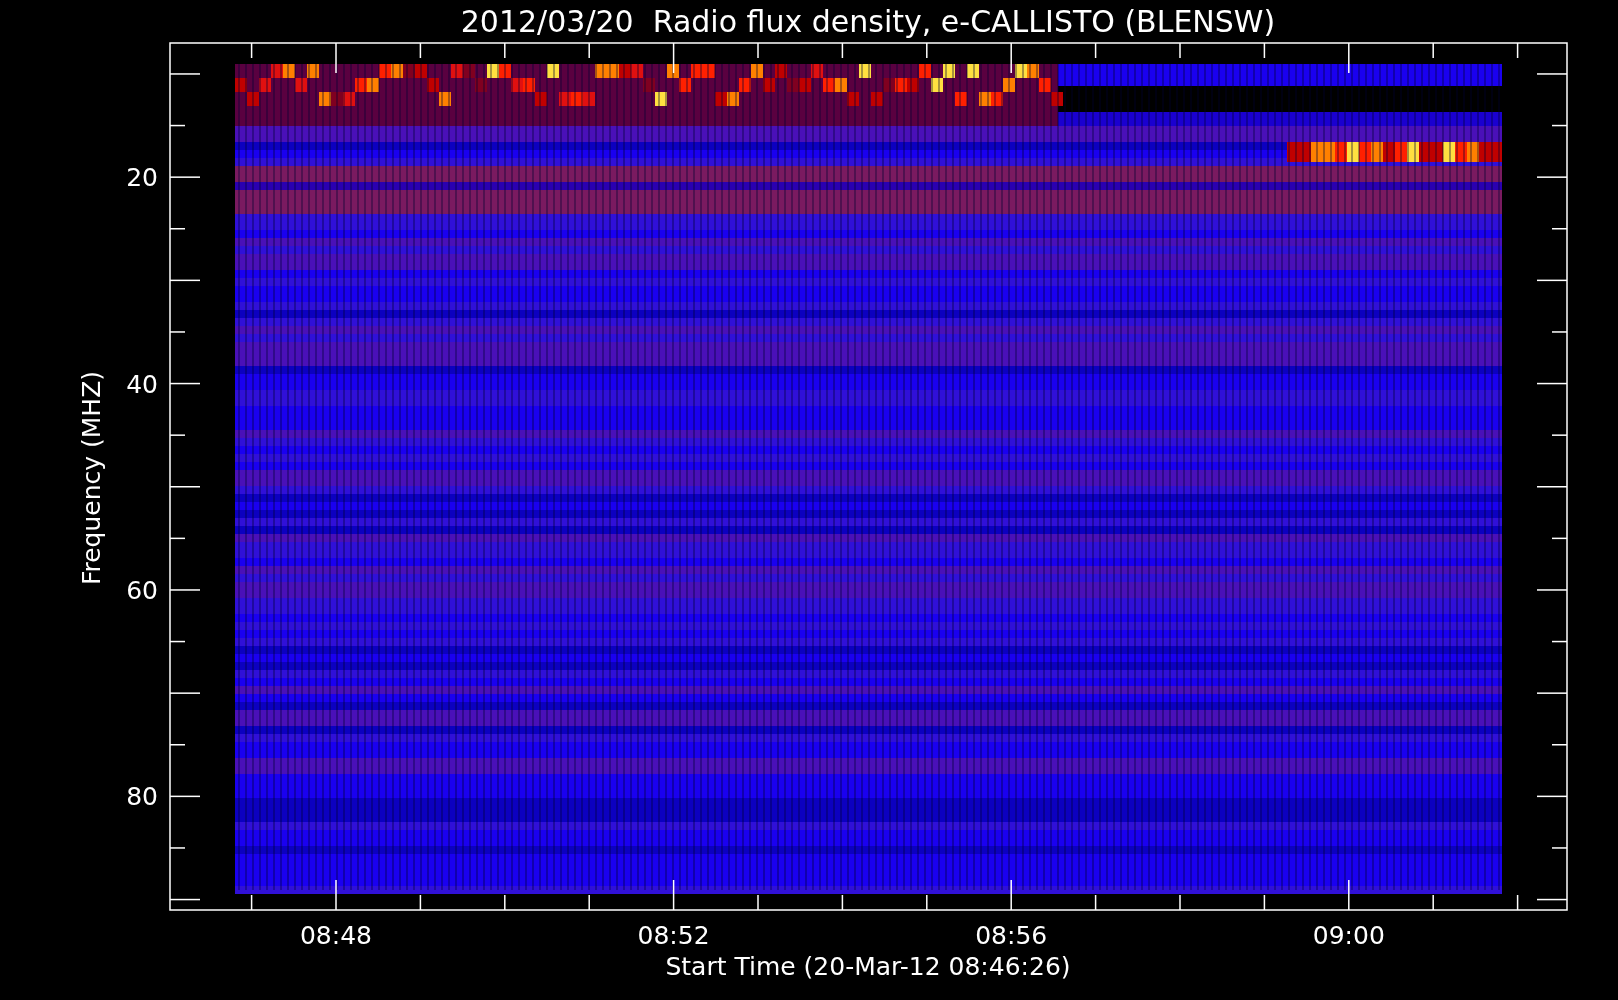 The height and width of the screenshot is (1000, 1618). Describe the element at coordinates (142, 590) in the screenshot. I see `y-tick-label: 60` at that location.